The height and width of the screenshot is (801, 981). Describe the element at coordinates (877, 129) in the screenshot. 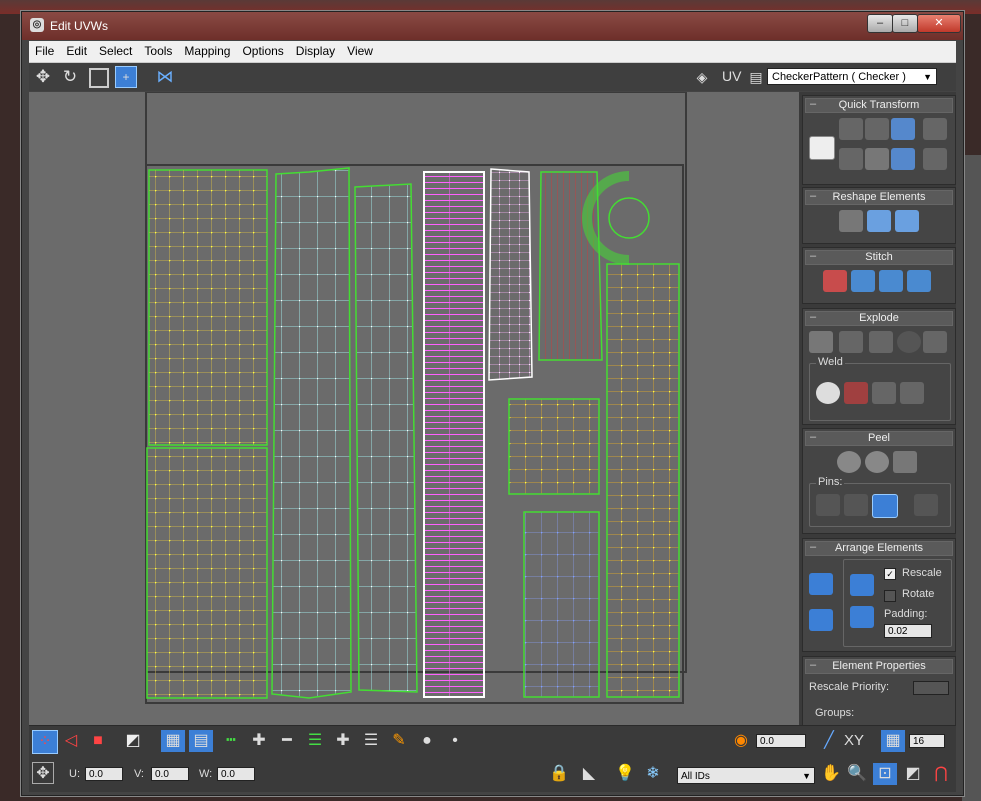

I see `straighten-icon` at that location.